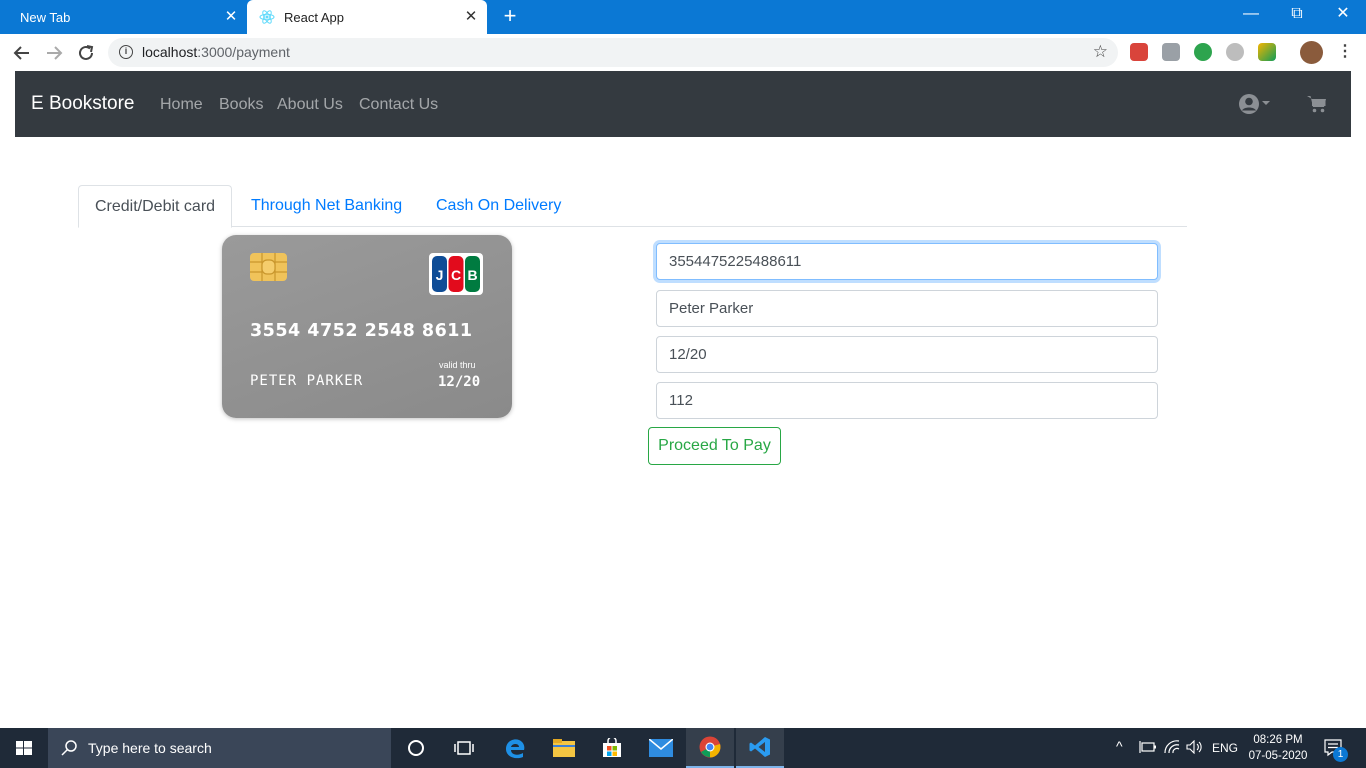 The height and width of the screenshot is (768, 1366). Describe the element at coordinates (459, 382) in the screenshot. I see `card-expiry-display: 12/20` at that location.